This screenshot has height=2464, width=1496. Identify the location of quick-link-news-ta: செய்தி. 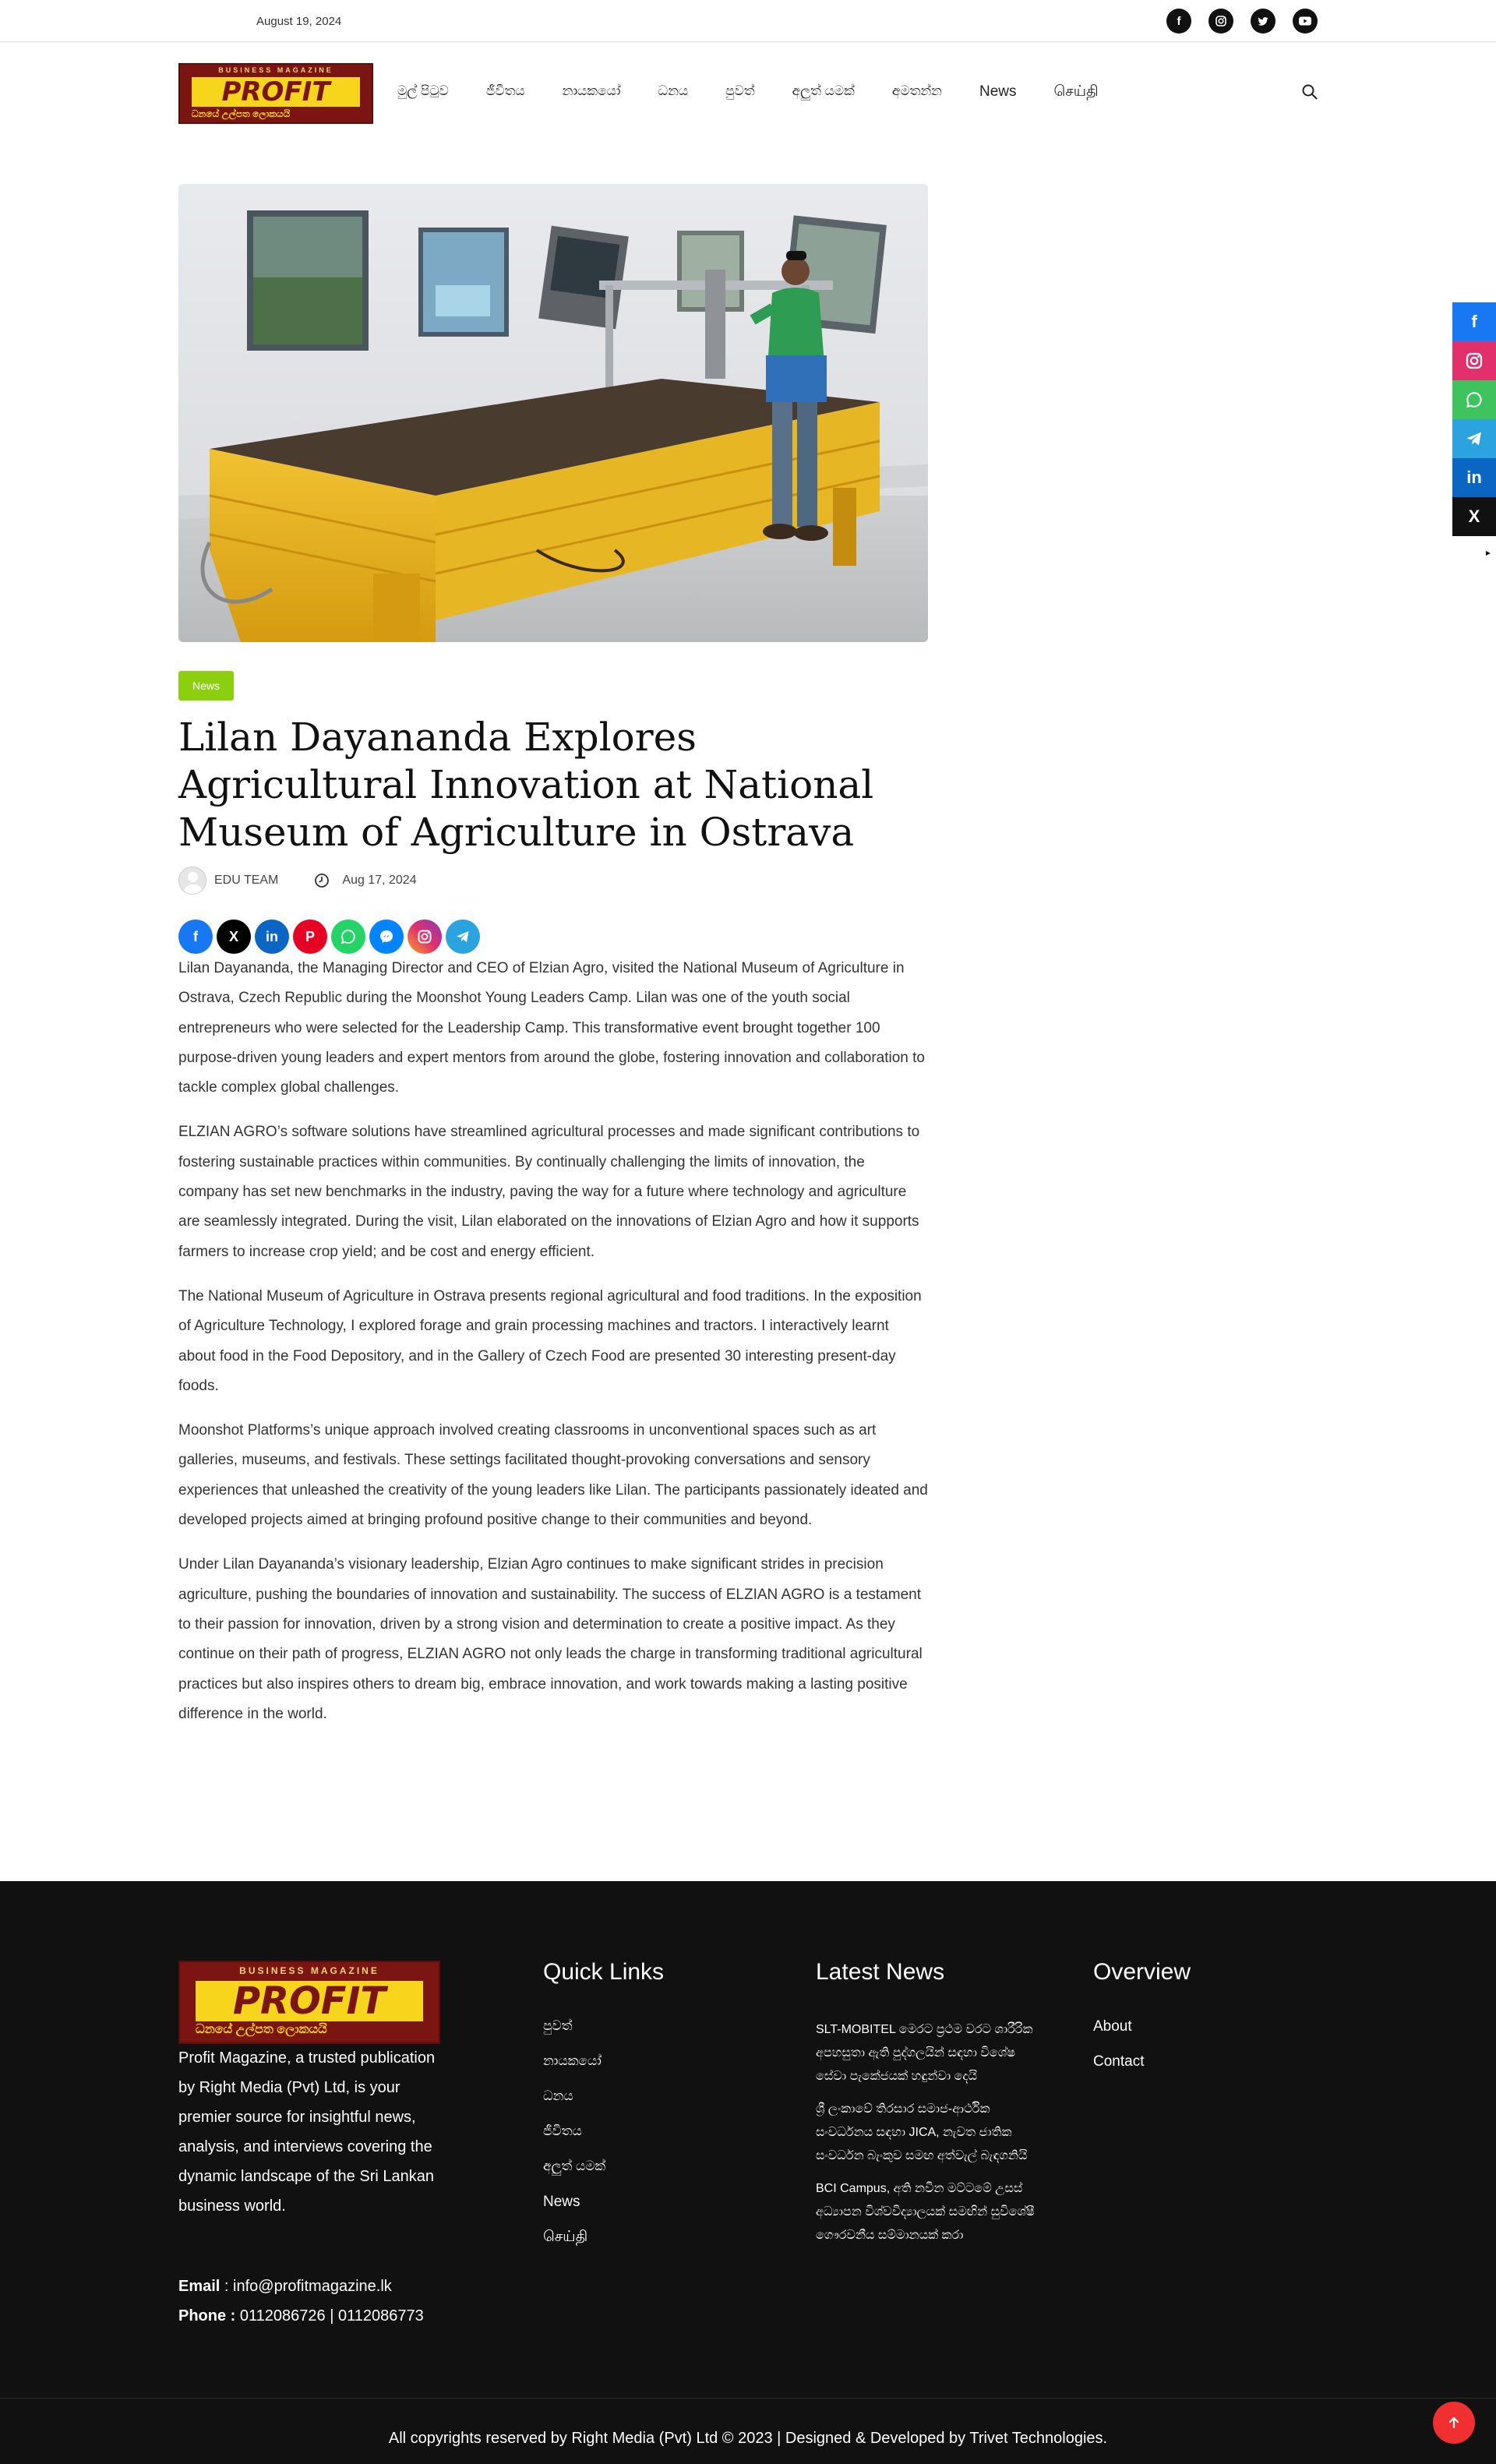
(574, 2246).